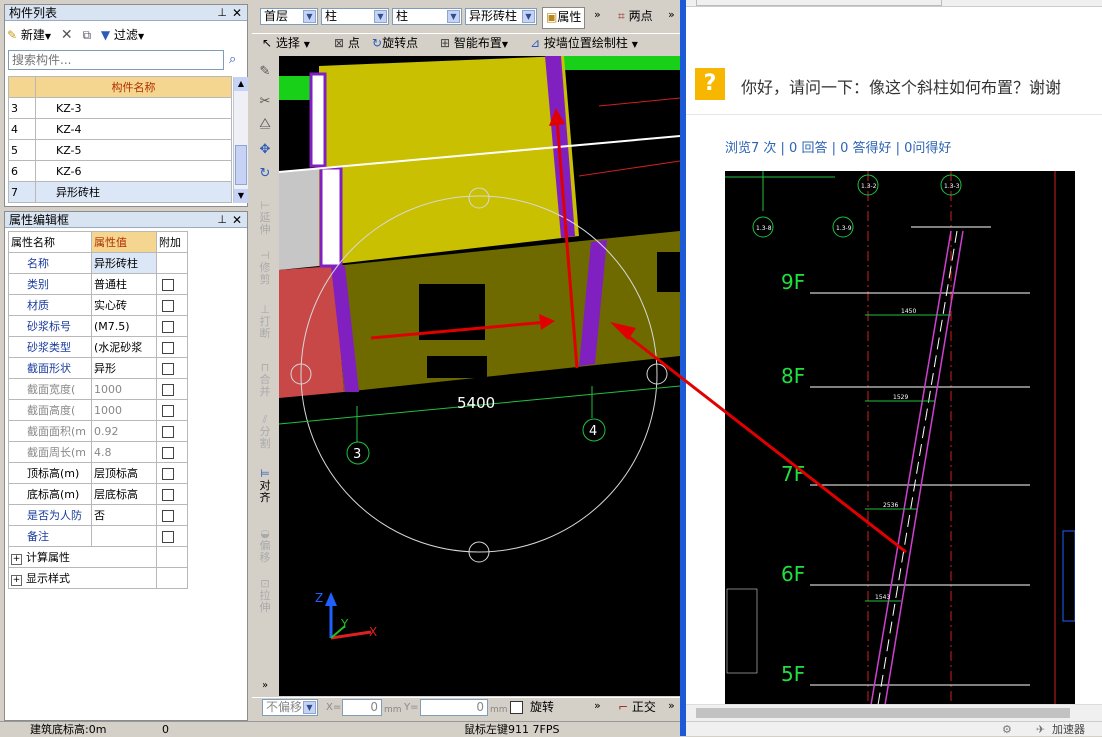 This screenshot has width=1102, height=737. What do you see at coordinates (265, 71) in the screenshot?
I see `pen-icon: ✎` at bounding box center [265, 71].